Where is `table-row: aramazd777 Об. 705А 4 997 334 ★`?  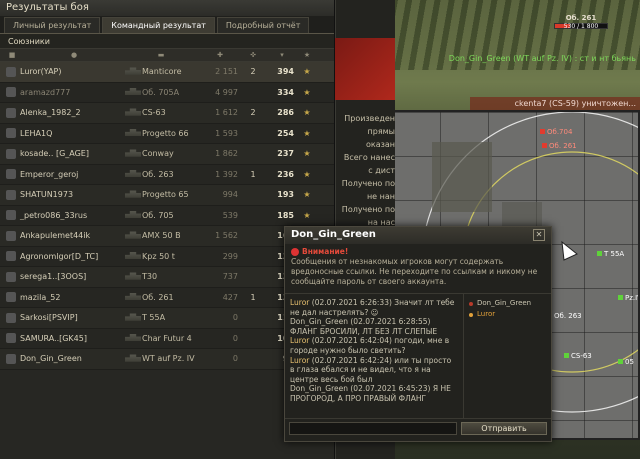 table-row: aramazd777 Об. 705А 4 997 334 ★ is located at coordinates (167, 93).